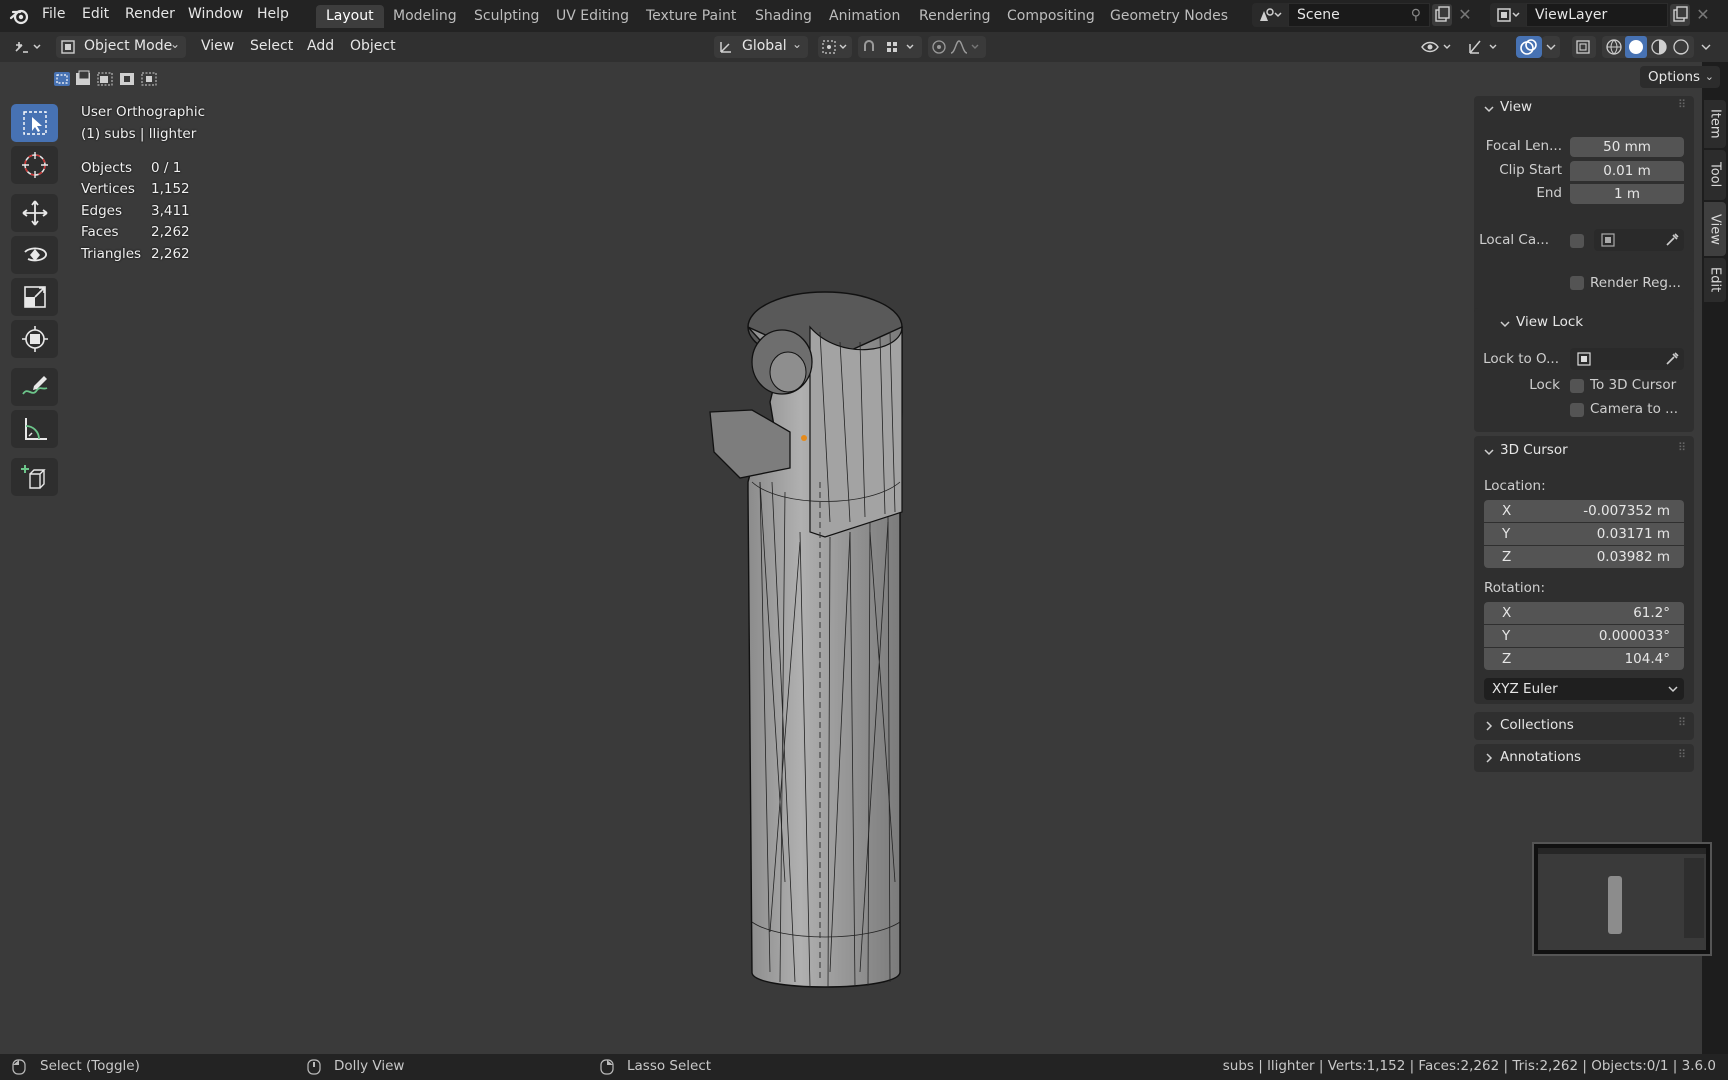  I want to click on location-z-field: Z 0.03982 m, so click(1584, 557).